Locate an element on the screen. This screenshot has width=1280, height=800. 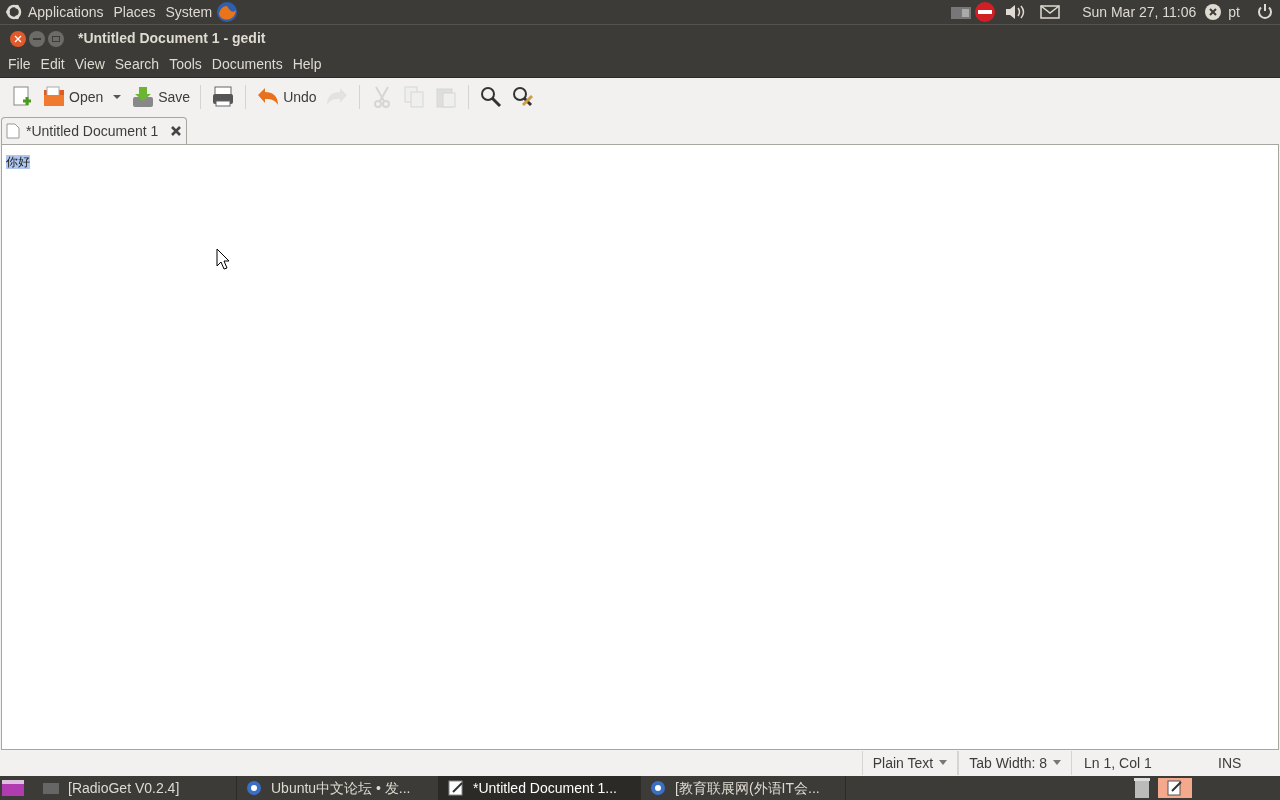
tab-label: *Untitled Document 1 is located at coordinates (92, 131).